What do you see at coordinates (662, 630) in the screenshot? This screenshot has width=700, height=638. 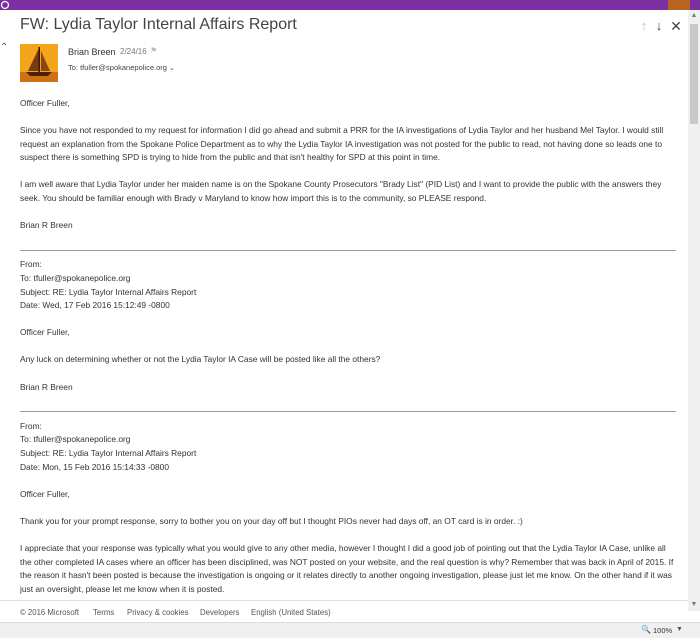 I see `zoom-level: 100%` at bounding box center [662, 630].